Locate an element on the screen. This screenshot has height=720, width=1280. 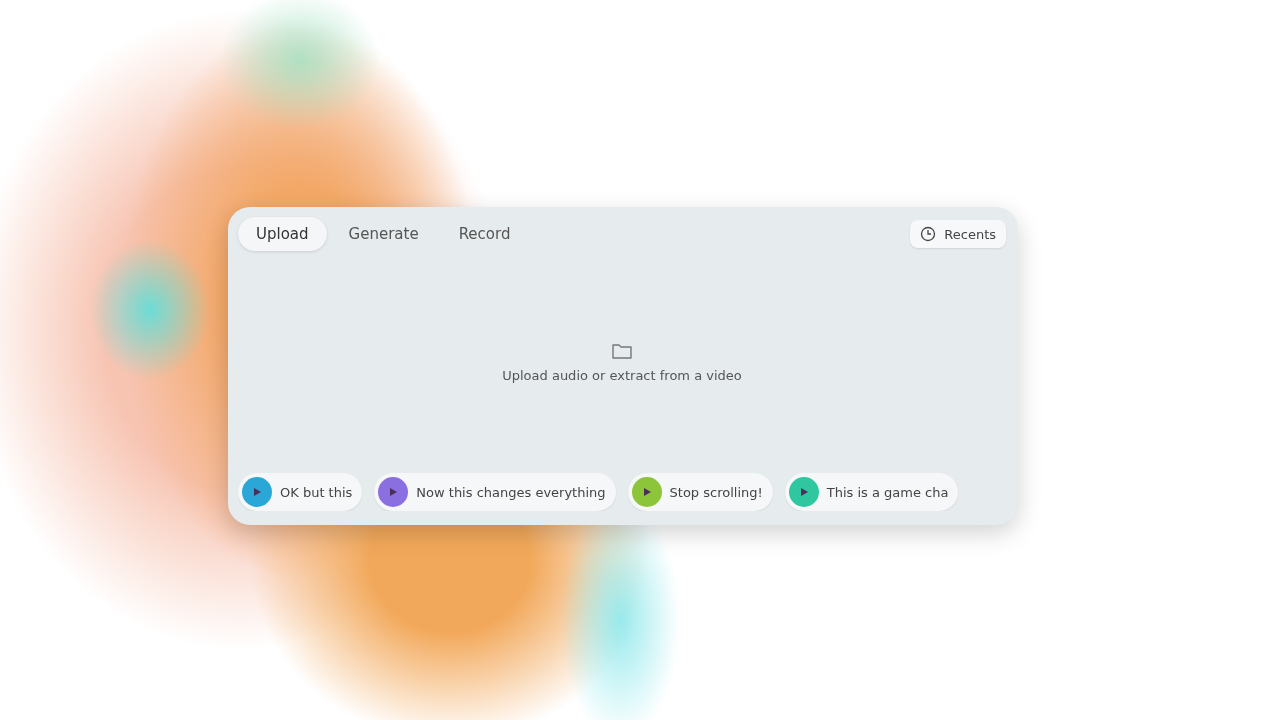
sample-chip: Stop scrolling! is located at coordinates (700, 492).